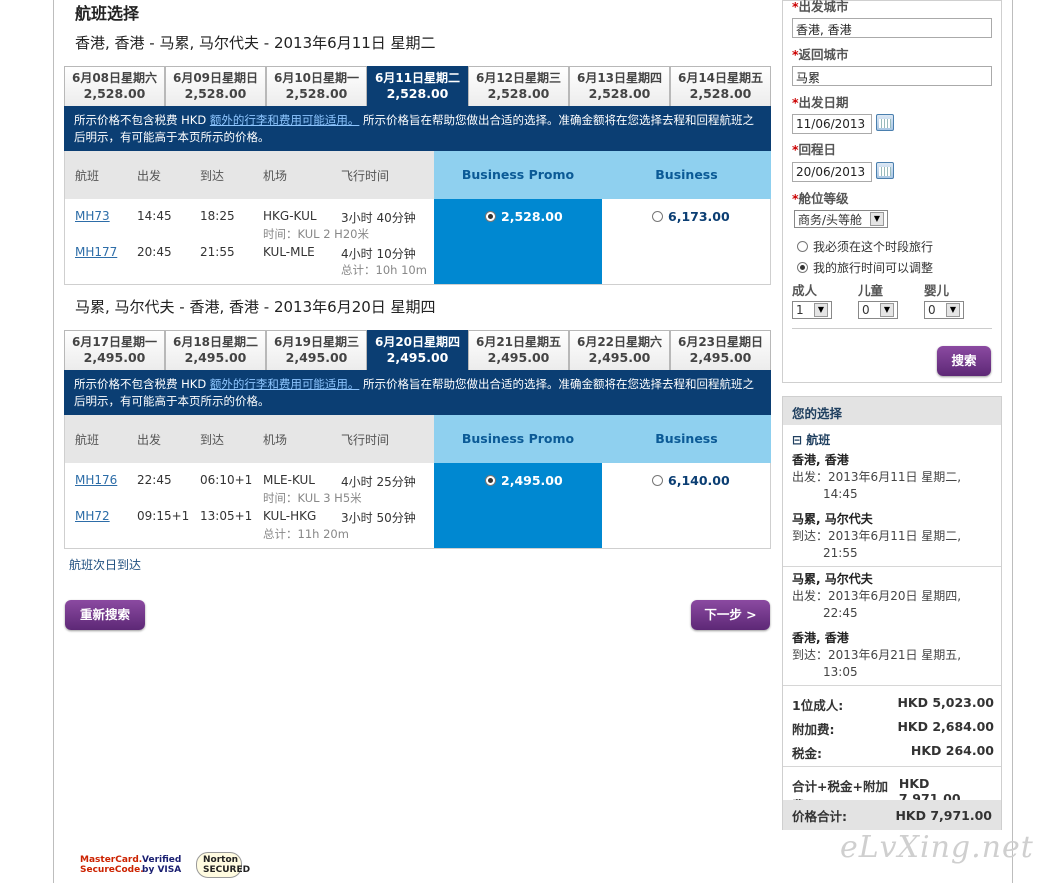  I want to click on infant-select: 0 ▼, so click(944, 310).